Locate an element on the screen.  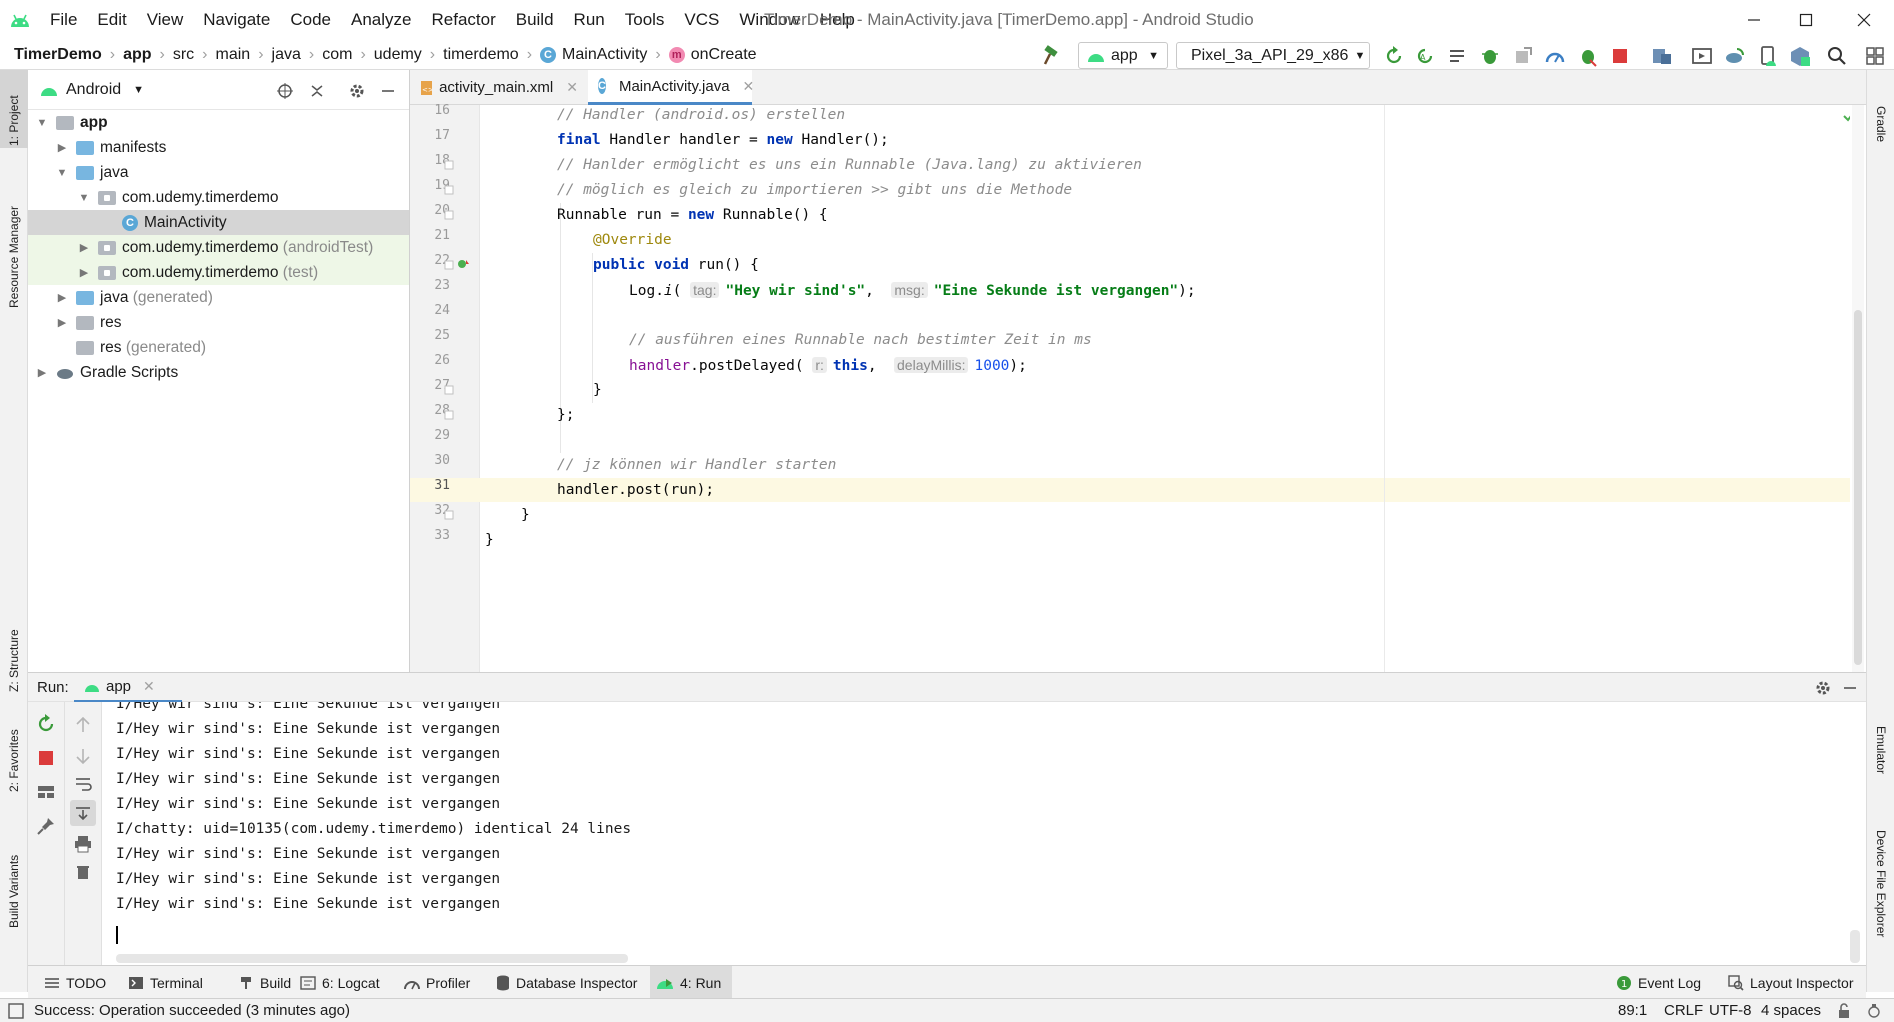
console-vertical-scrollbar is located at coordinates (1855, 946).